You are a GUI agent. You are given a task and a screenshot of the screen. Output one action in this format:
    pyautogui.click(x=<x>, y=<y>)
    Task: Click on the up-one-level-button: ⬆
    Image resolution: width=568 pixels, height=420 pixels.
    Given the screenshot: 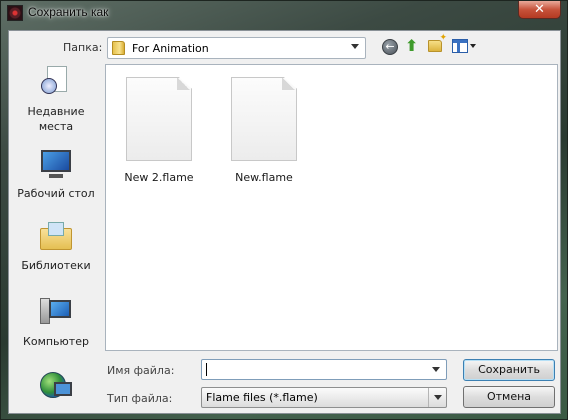 What is the action you would take?
    pyautogui.click(x=413, y=46)
    